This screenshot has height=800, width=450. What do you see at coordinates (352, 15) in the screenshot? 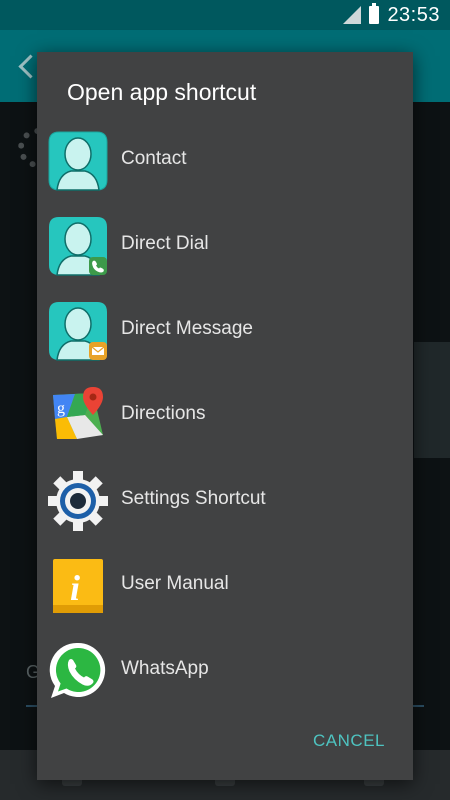
I see `signal-icon` at bounding box center [352, 15].